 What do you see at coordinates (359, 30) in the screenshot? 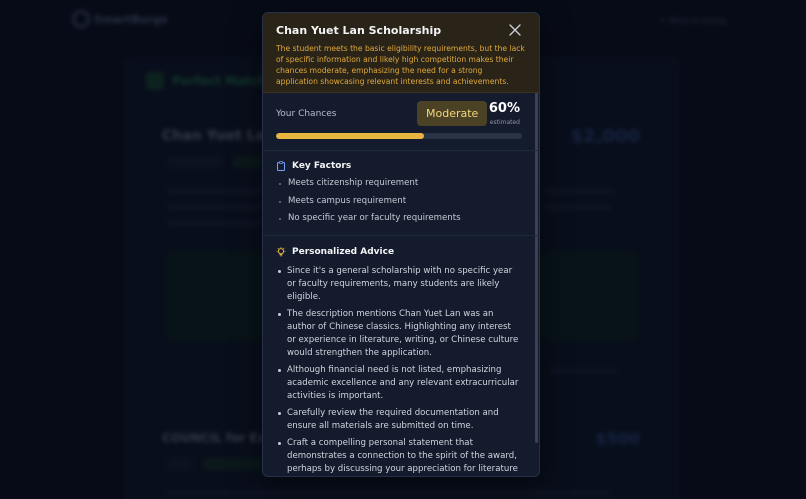
I see `modal-title: Chan Yuet Lan Scholarship` at bounding box center [359, 30].